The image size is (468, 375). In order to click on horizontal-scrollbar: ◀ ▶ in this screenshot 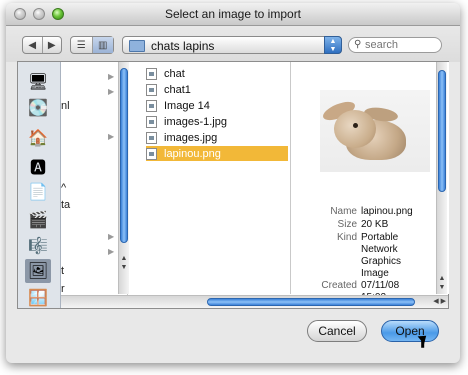, I will do `click(254, 301)`.